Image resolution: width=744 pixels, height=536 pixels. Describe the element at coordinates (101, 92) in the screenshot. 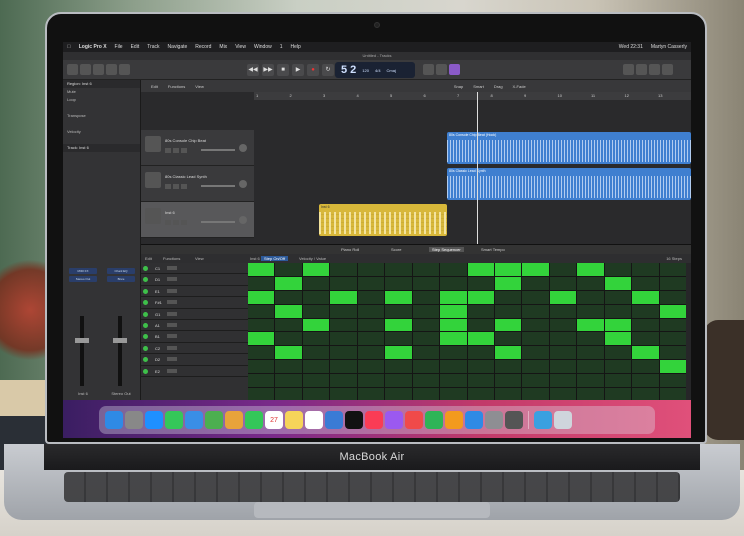

I see `inspector-mute: Mute` at that location.